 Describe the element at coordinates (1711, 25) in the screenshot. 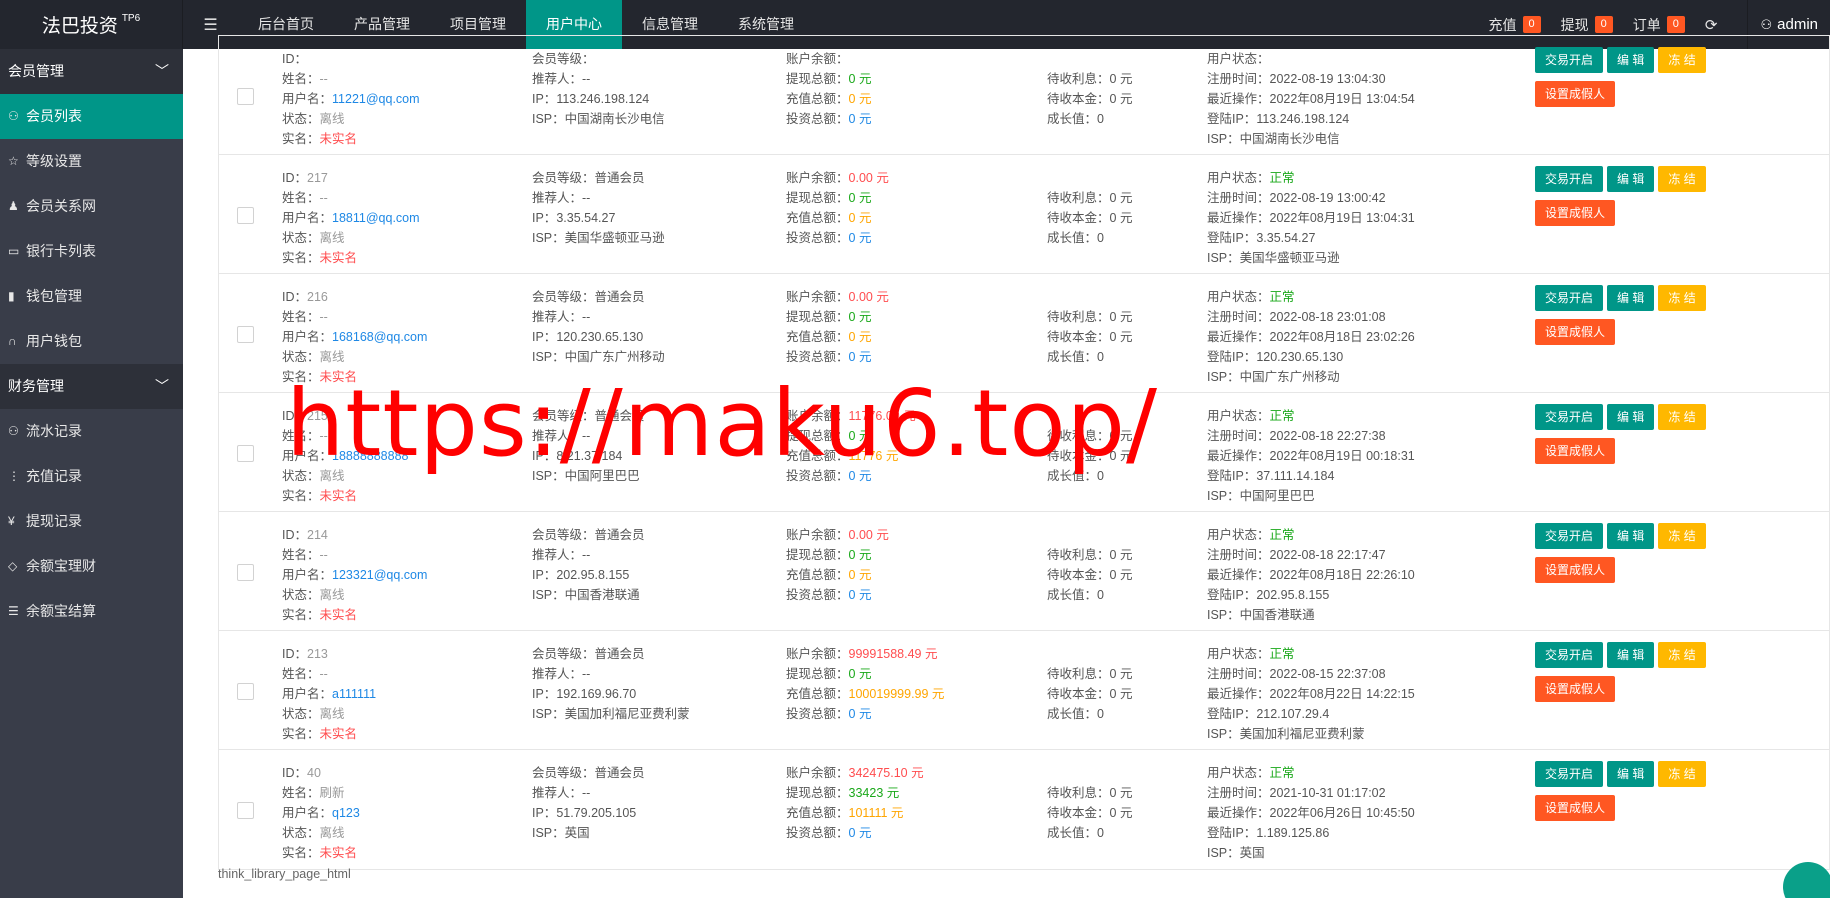

I see `refresh-icon: ⟳` at that location.